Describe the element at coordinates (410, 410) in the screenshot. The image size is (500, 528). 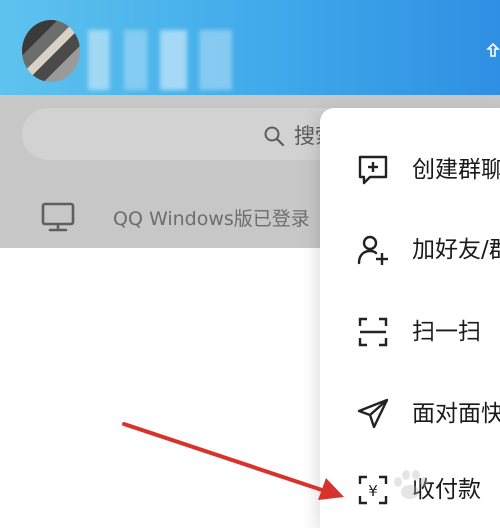
I see `menu-item-face-to-face: 面对面快传` at that location.